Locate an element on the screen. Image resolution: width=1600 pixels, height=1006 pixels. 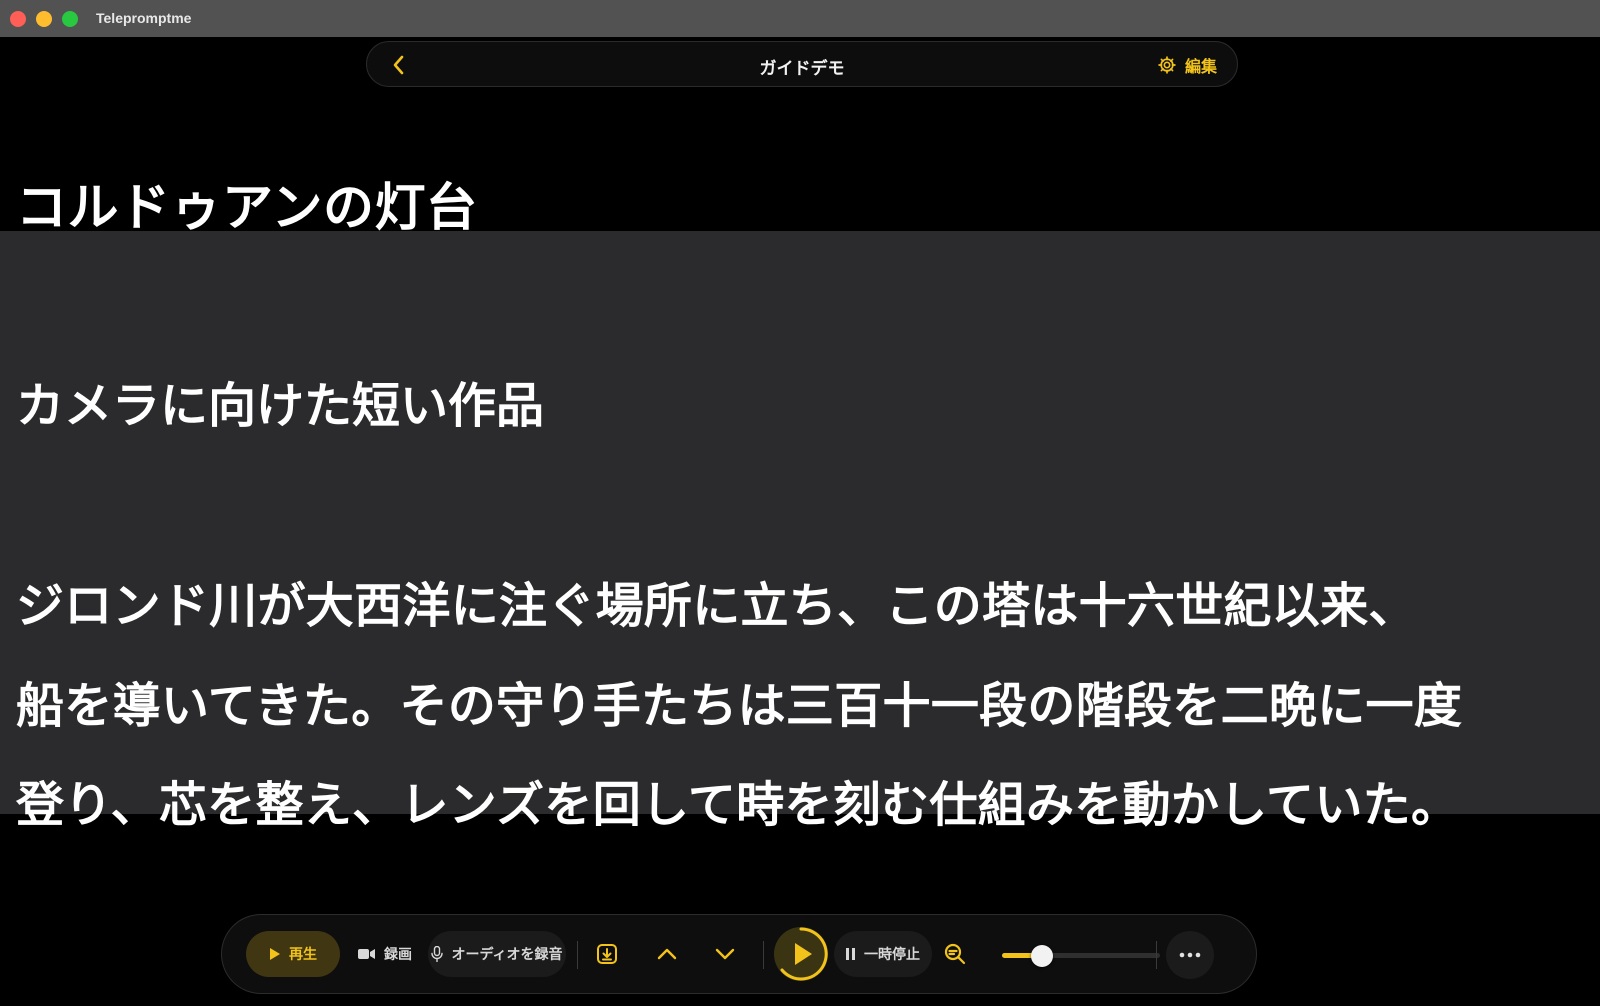
record-audio-label: オーディオを録音 is located at coordinates (507, 955).